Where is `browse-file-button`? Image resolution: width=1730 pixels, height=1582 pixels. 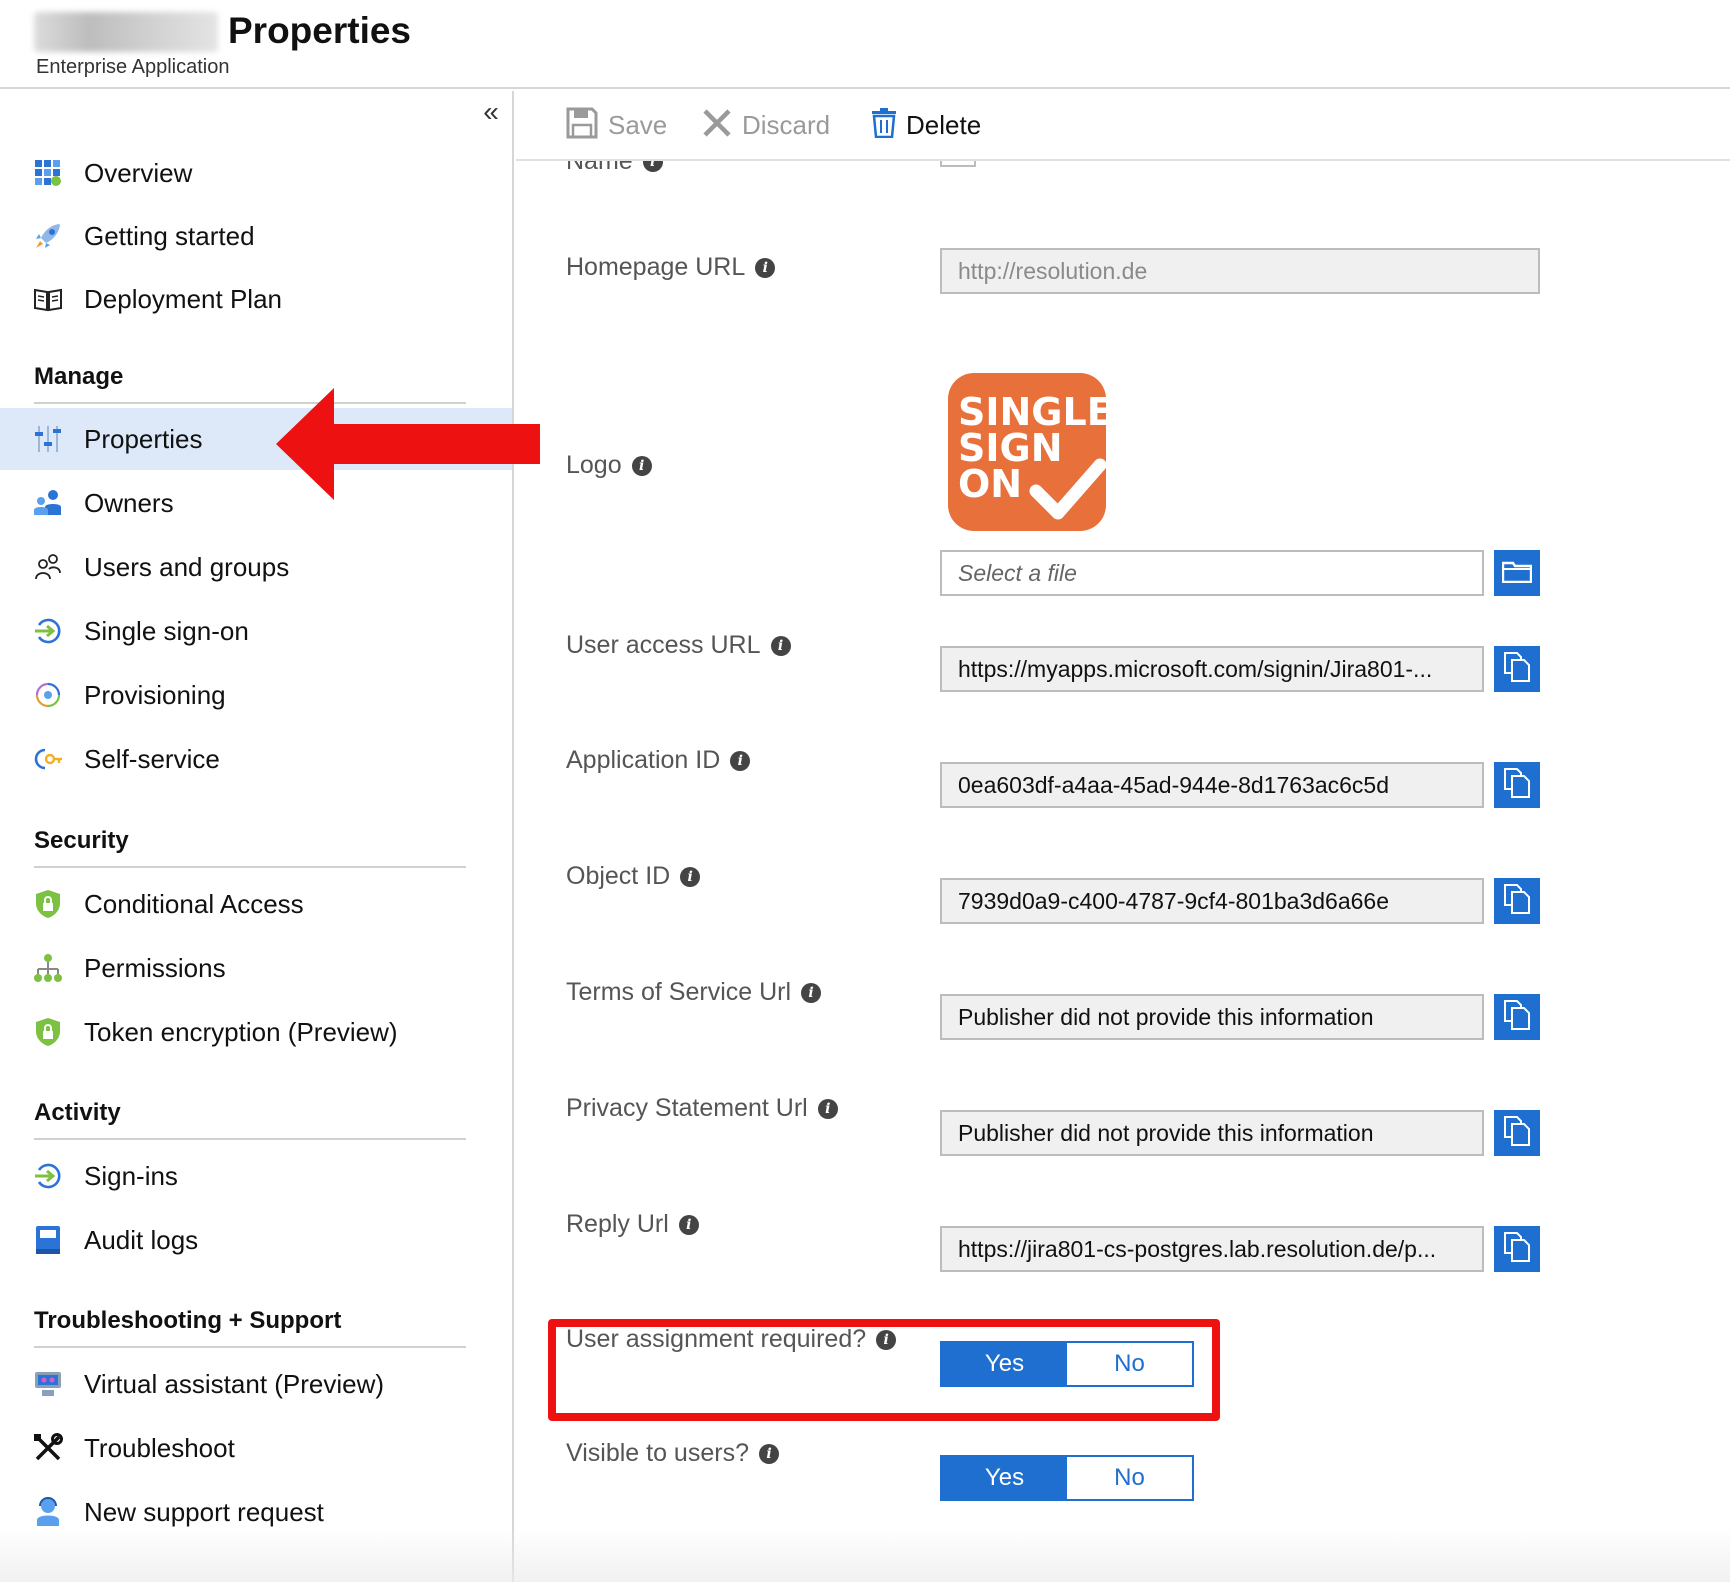 browse-file-button is located at coordinates (1517, 573).